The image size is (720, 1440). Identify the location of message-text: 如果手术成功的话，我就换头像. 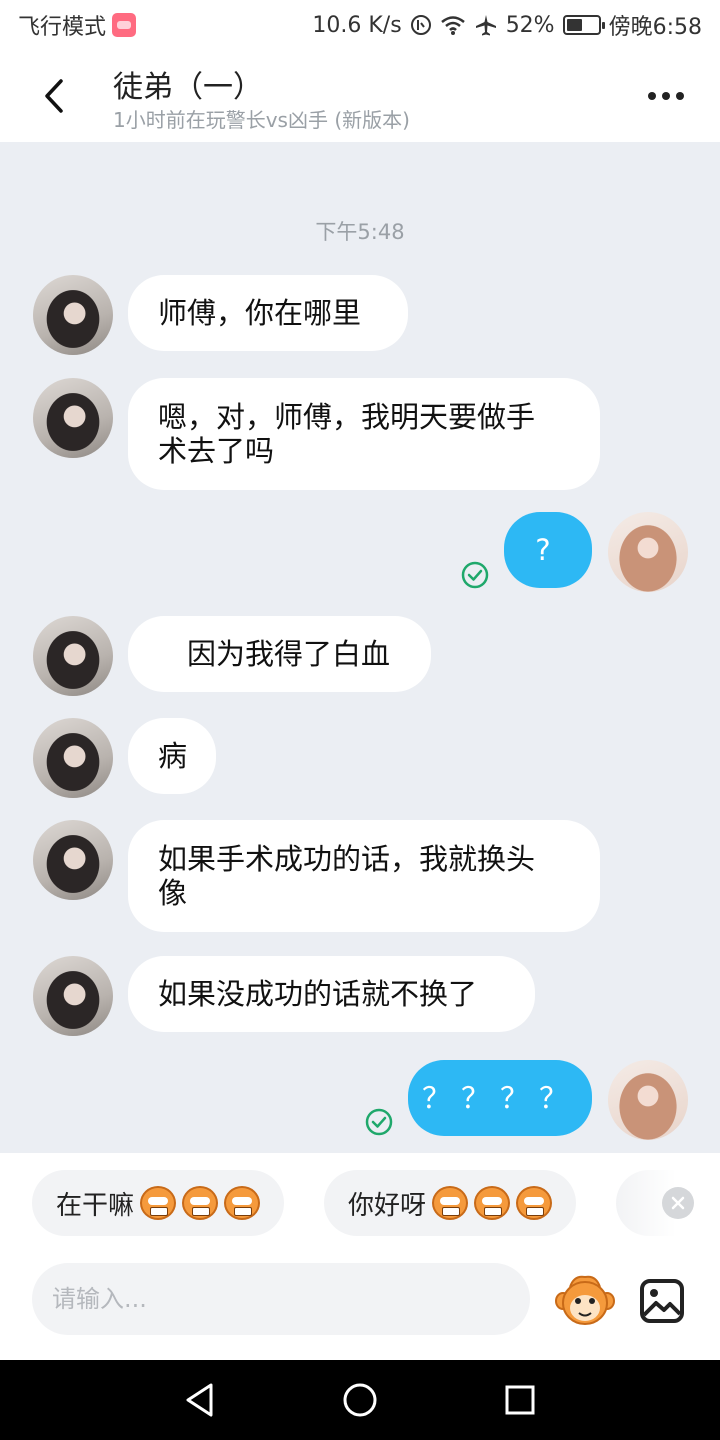
(346, 876).